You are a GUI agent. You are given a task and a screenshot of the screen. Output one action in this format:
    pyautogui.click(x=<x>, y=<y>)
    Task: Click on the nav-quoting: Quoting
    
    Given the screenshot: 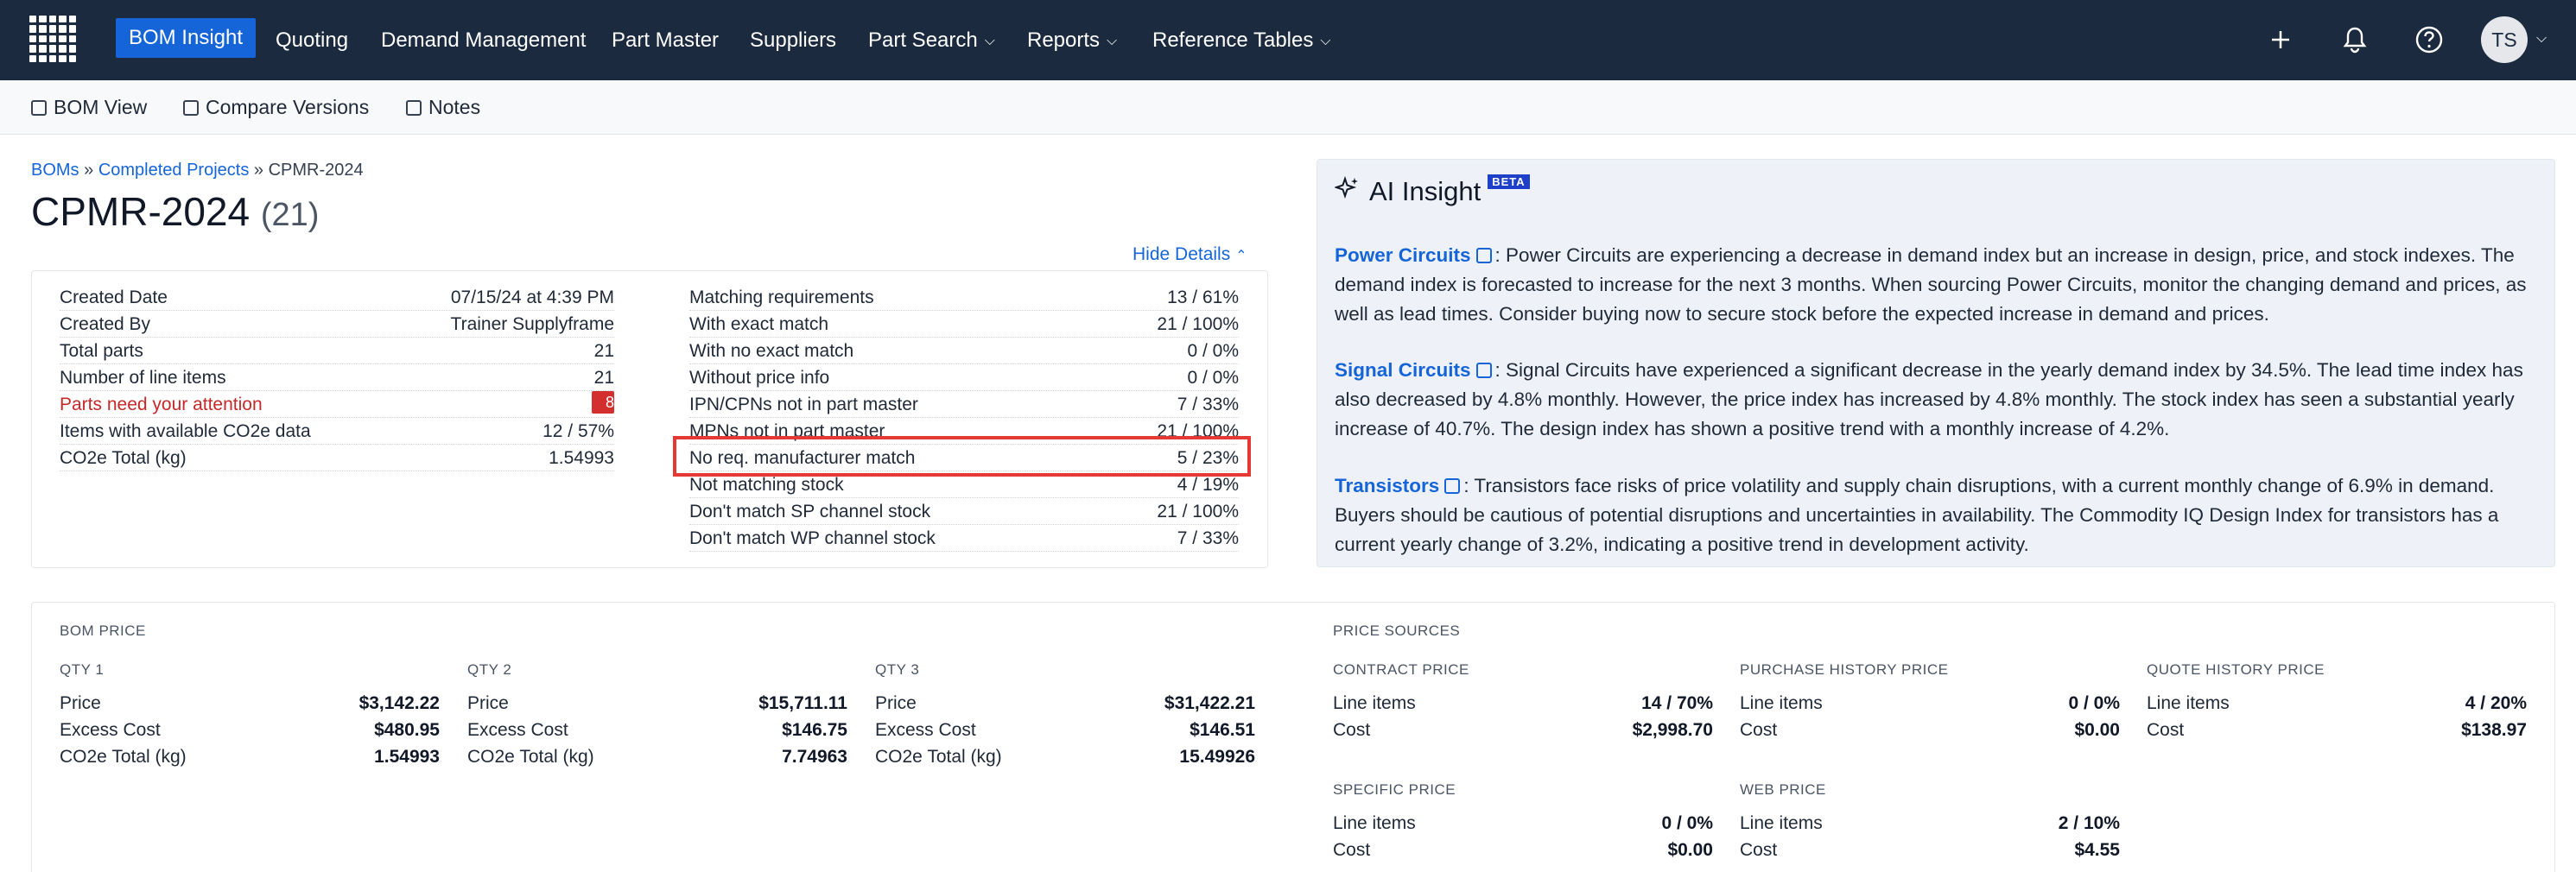 What is the action you would take?
    pyautogui.click(x=312, y=40)
    